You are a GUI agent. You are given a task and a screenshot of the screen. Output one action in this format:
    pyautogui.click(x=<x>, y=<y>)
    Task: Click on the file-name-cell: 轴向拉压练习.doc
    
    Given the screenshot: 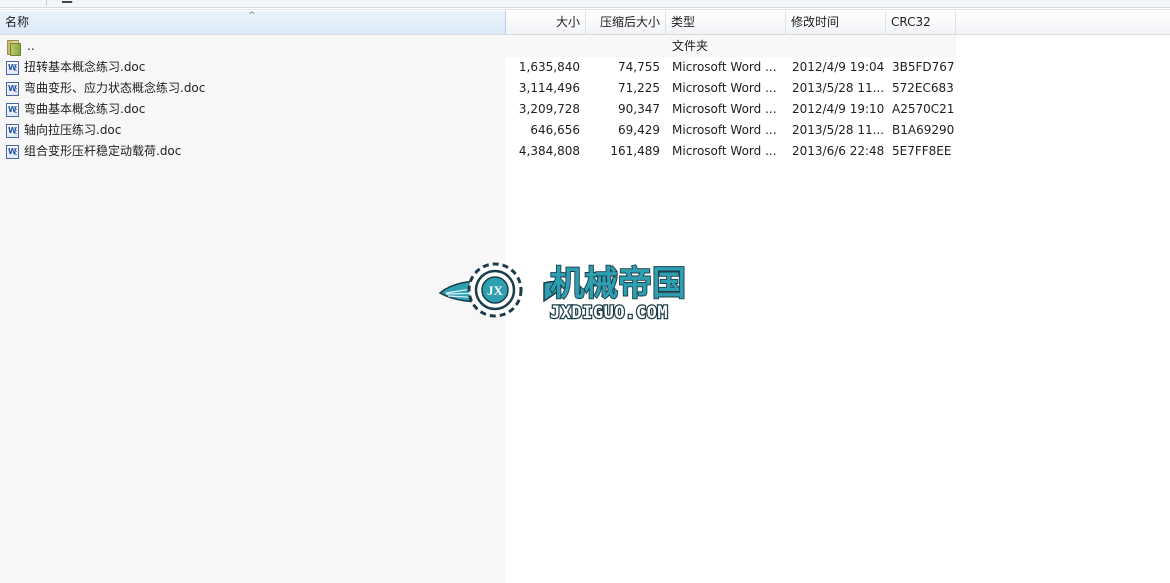 What is the action you would take?
    pyautogui.click(x=253, y=130)
    